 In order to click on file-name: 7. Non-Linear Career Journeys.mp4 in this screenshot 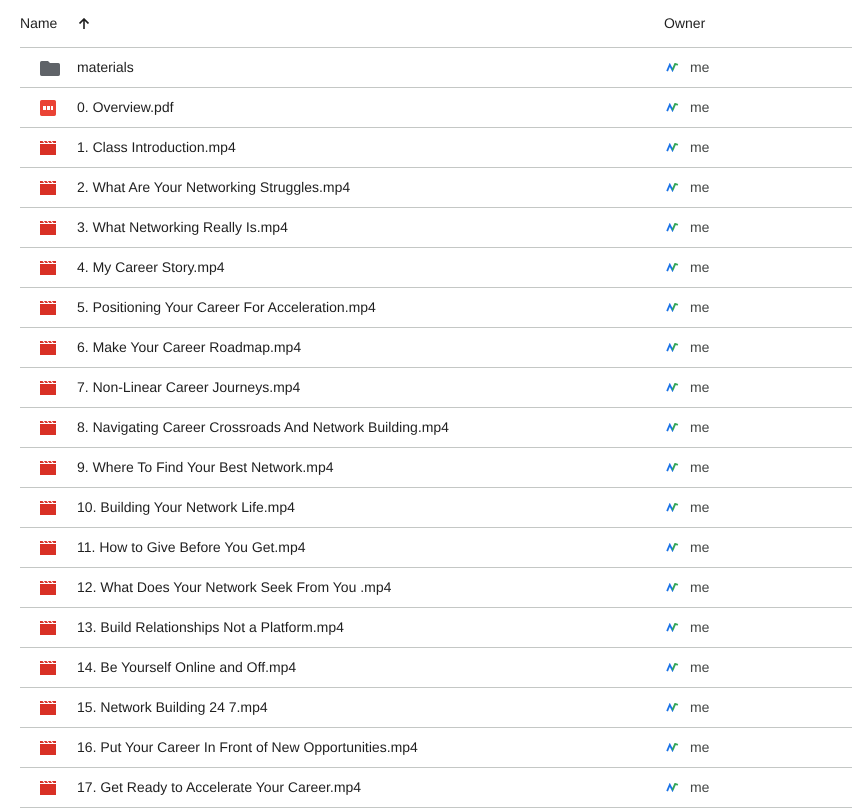, I will do `click(360, 387)`.